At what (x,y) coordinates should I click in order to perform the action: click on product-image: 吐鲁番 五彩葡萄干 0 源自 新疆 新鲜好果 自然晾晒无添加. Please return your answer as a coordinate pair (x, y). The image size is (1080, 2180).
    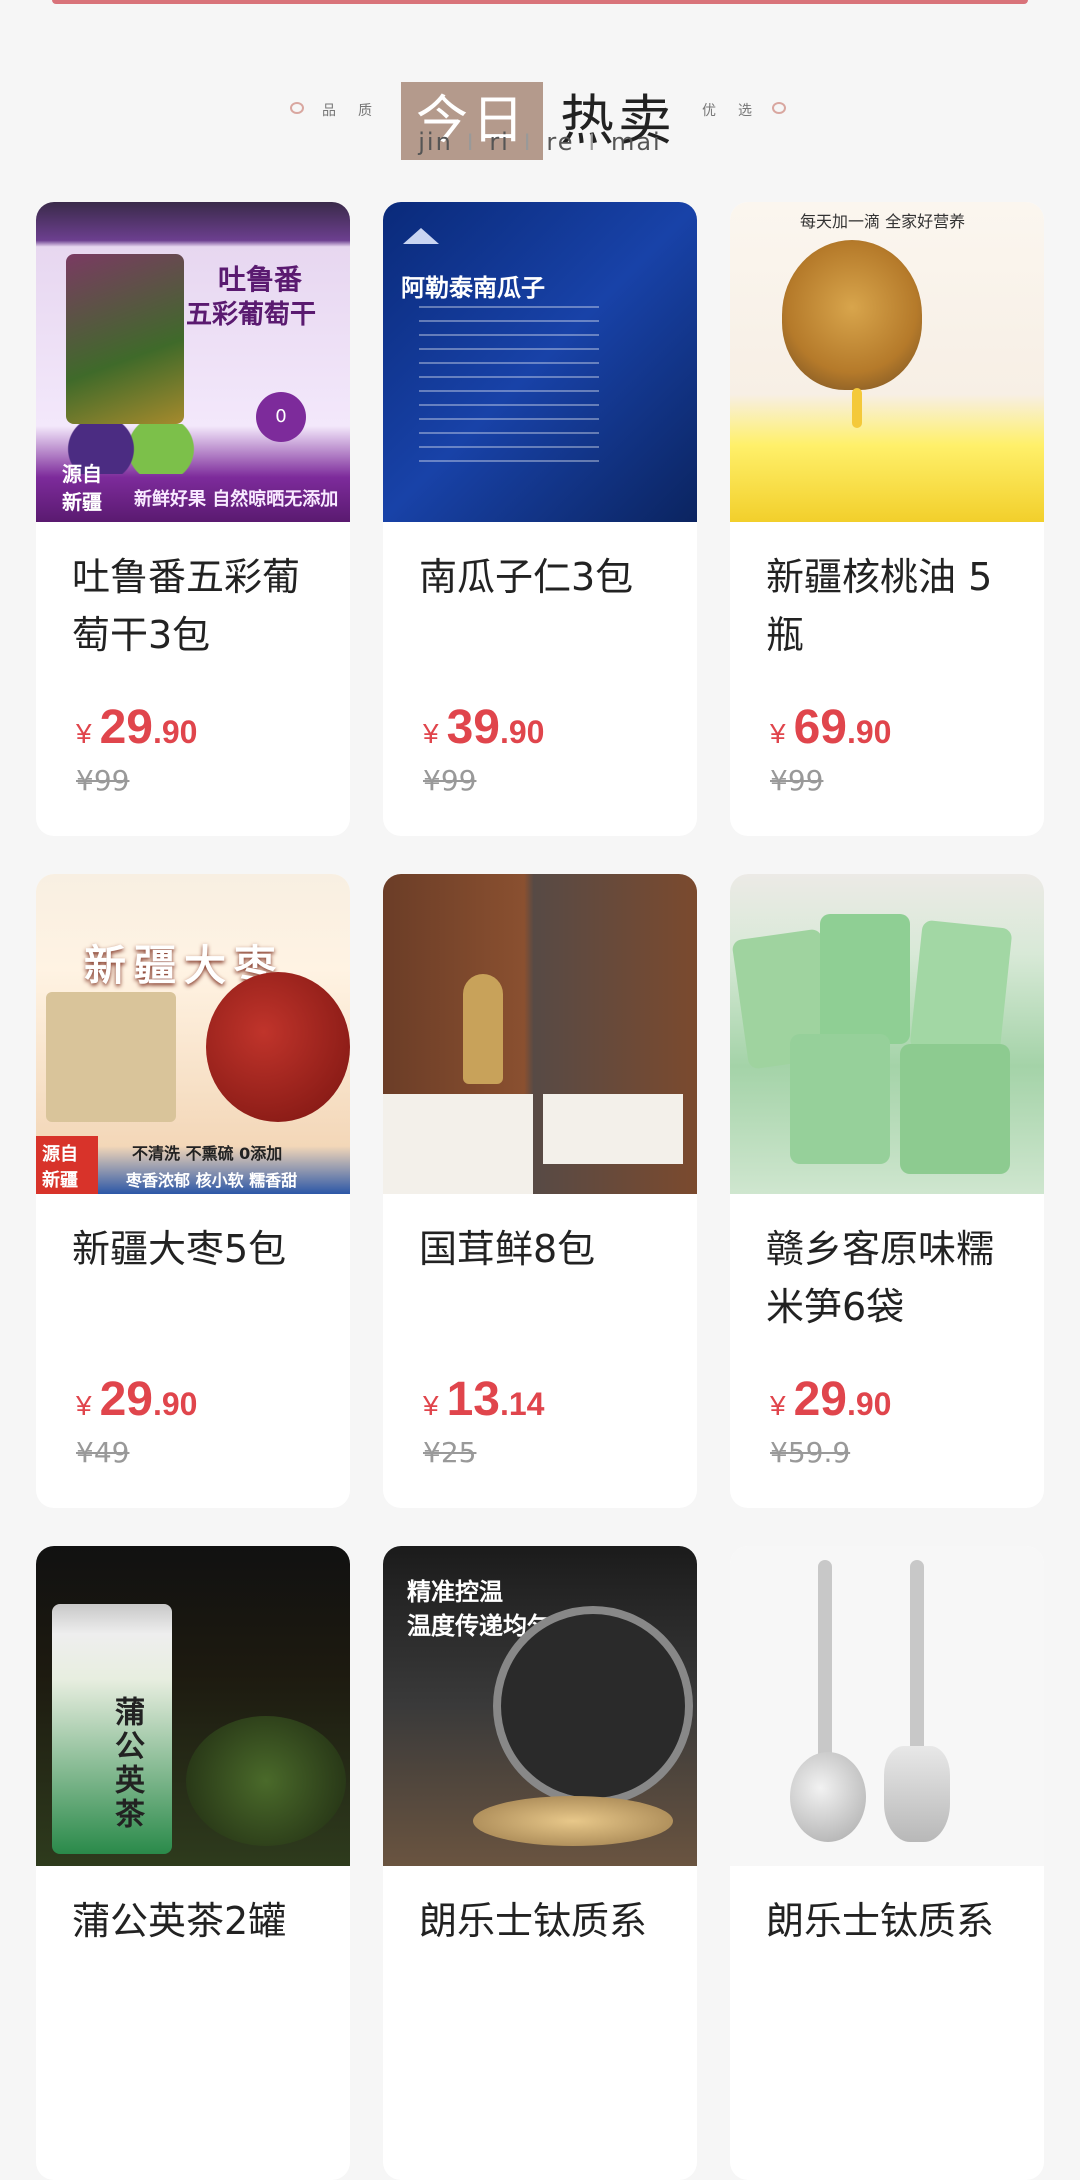
    Looking at the image, I should click on (193, 362).